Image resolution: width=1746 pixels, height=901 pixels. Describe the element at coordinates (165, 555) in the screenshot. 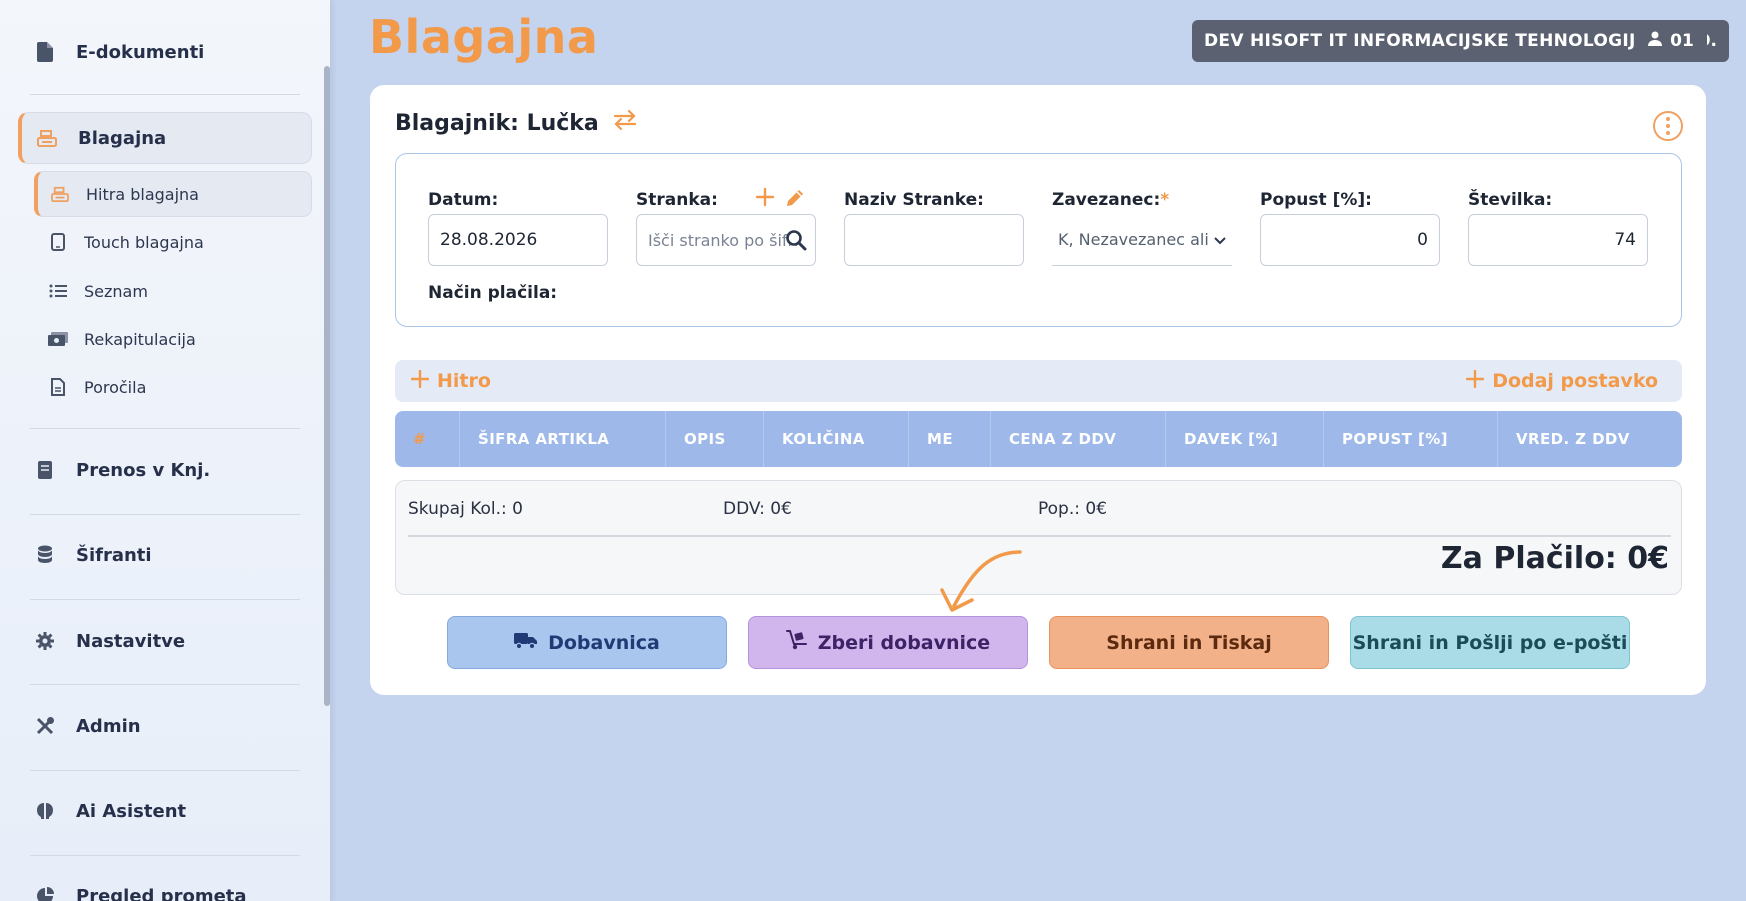

I see `sidebar-item-sifranti: Šifranti` at that location.